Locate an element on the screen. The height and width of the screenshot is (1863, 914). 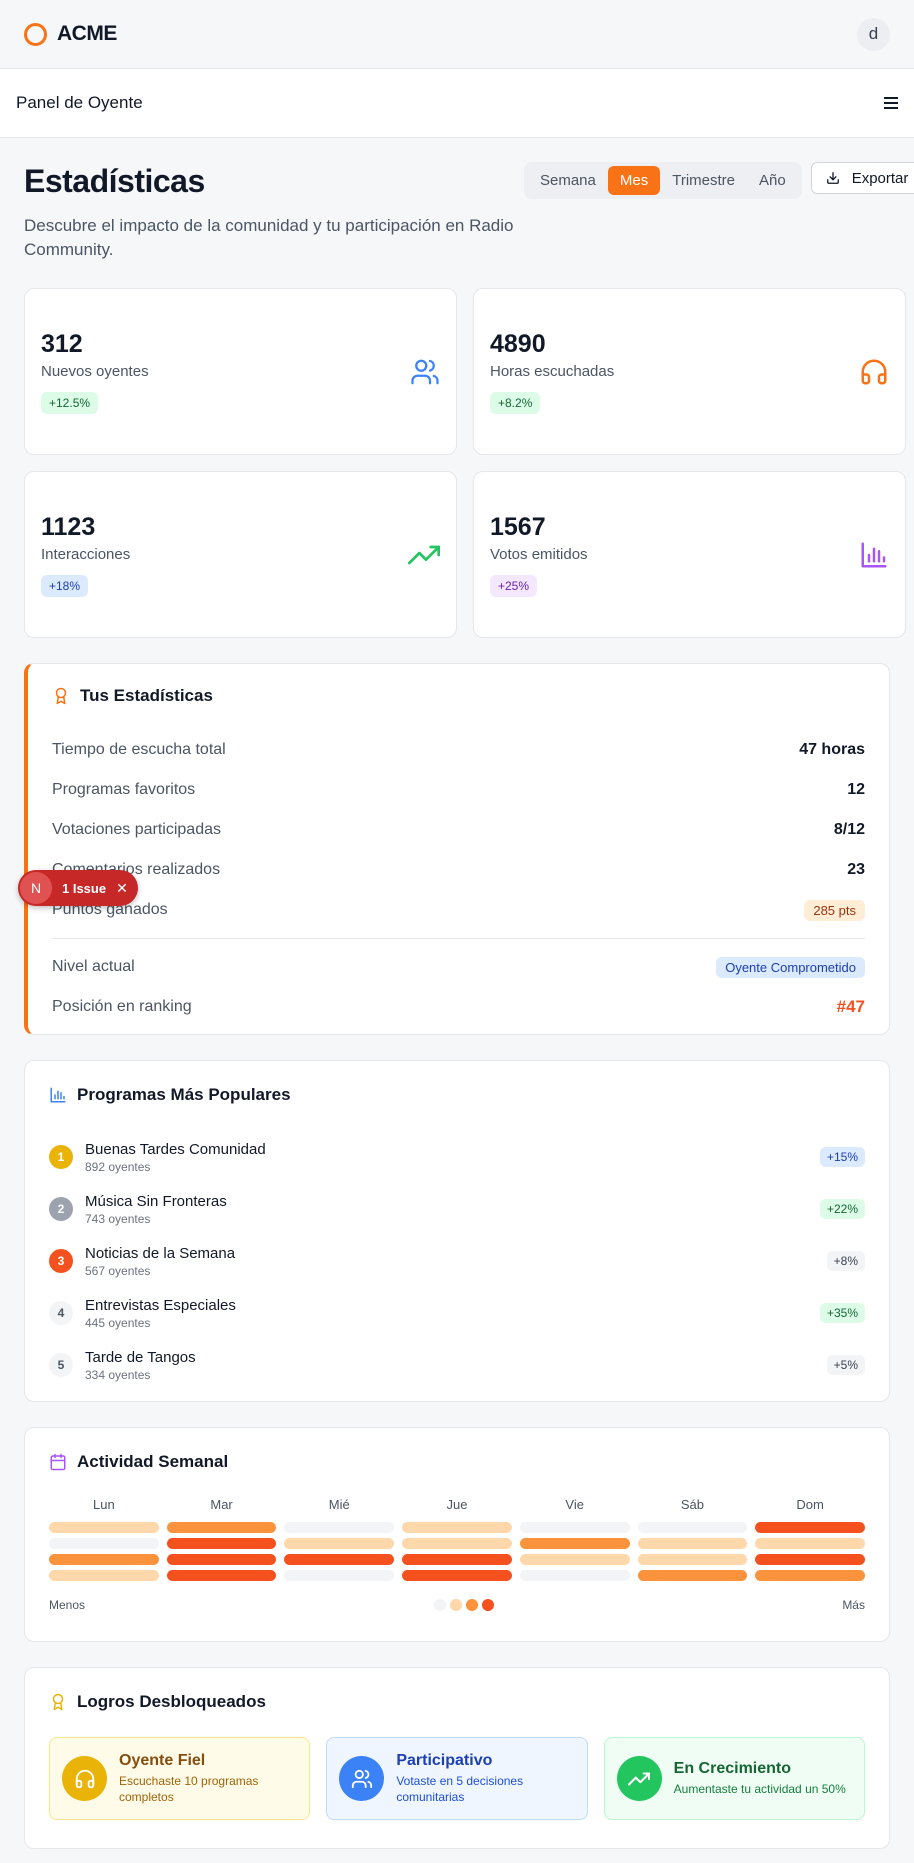
trending-up-icon is located at coordinates (639, 1778).